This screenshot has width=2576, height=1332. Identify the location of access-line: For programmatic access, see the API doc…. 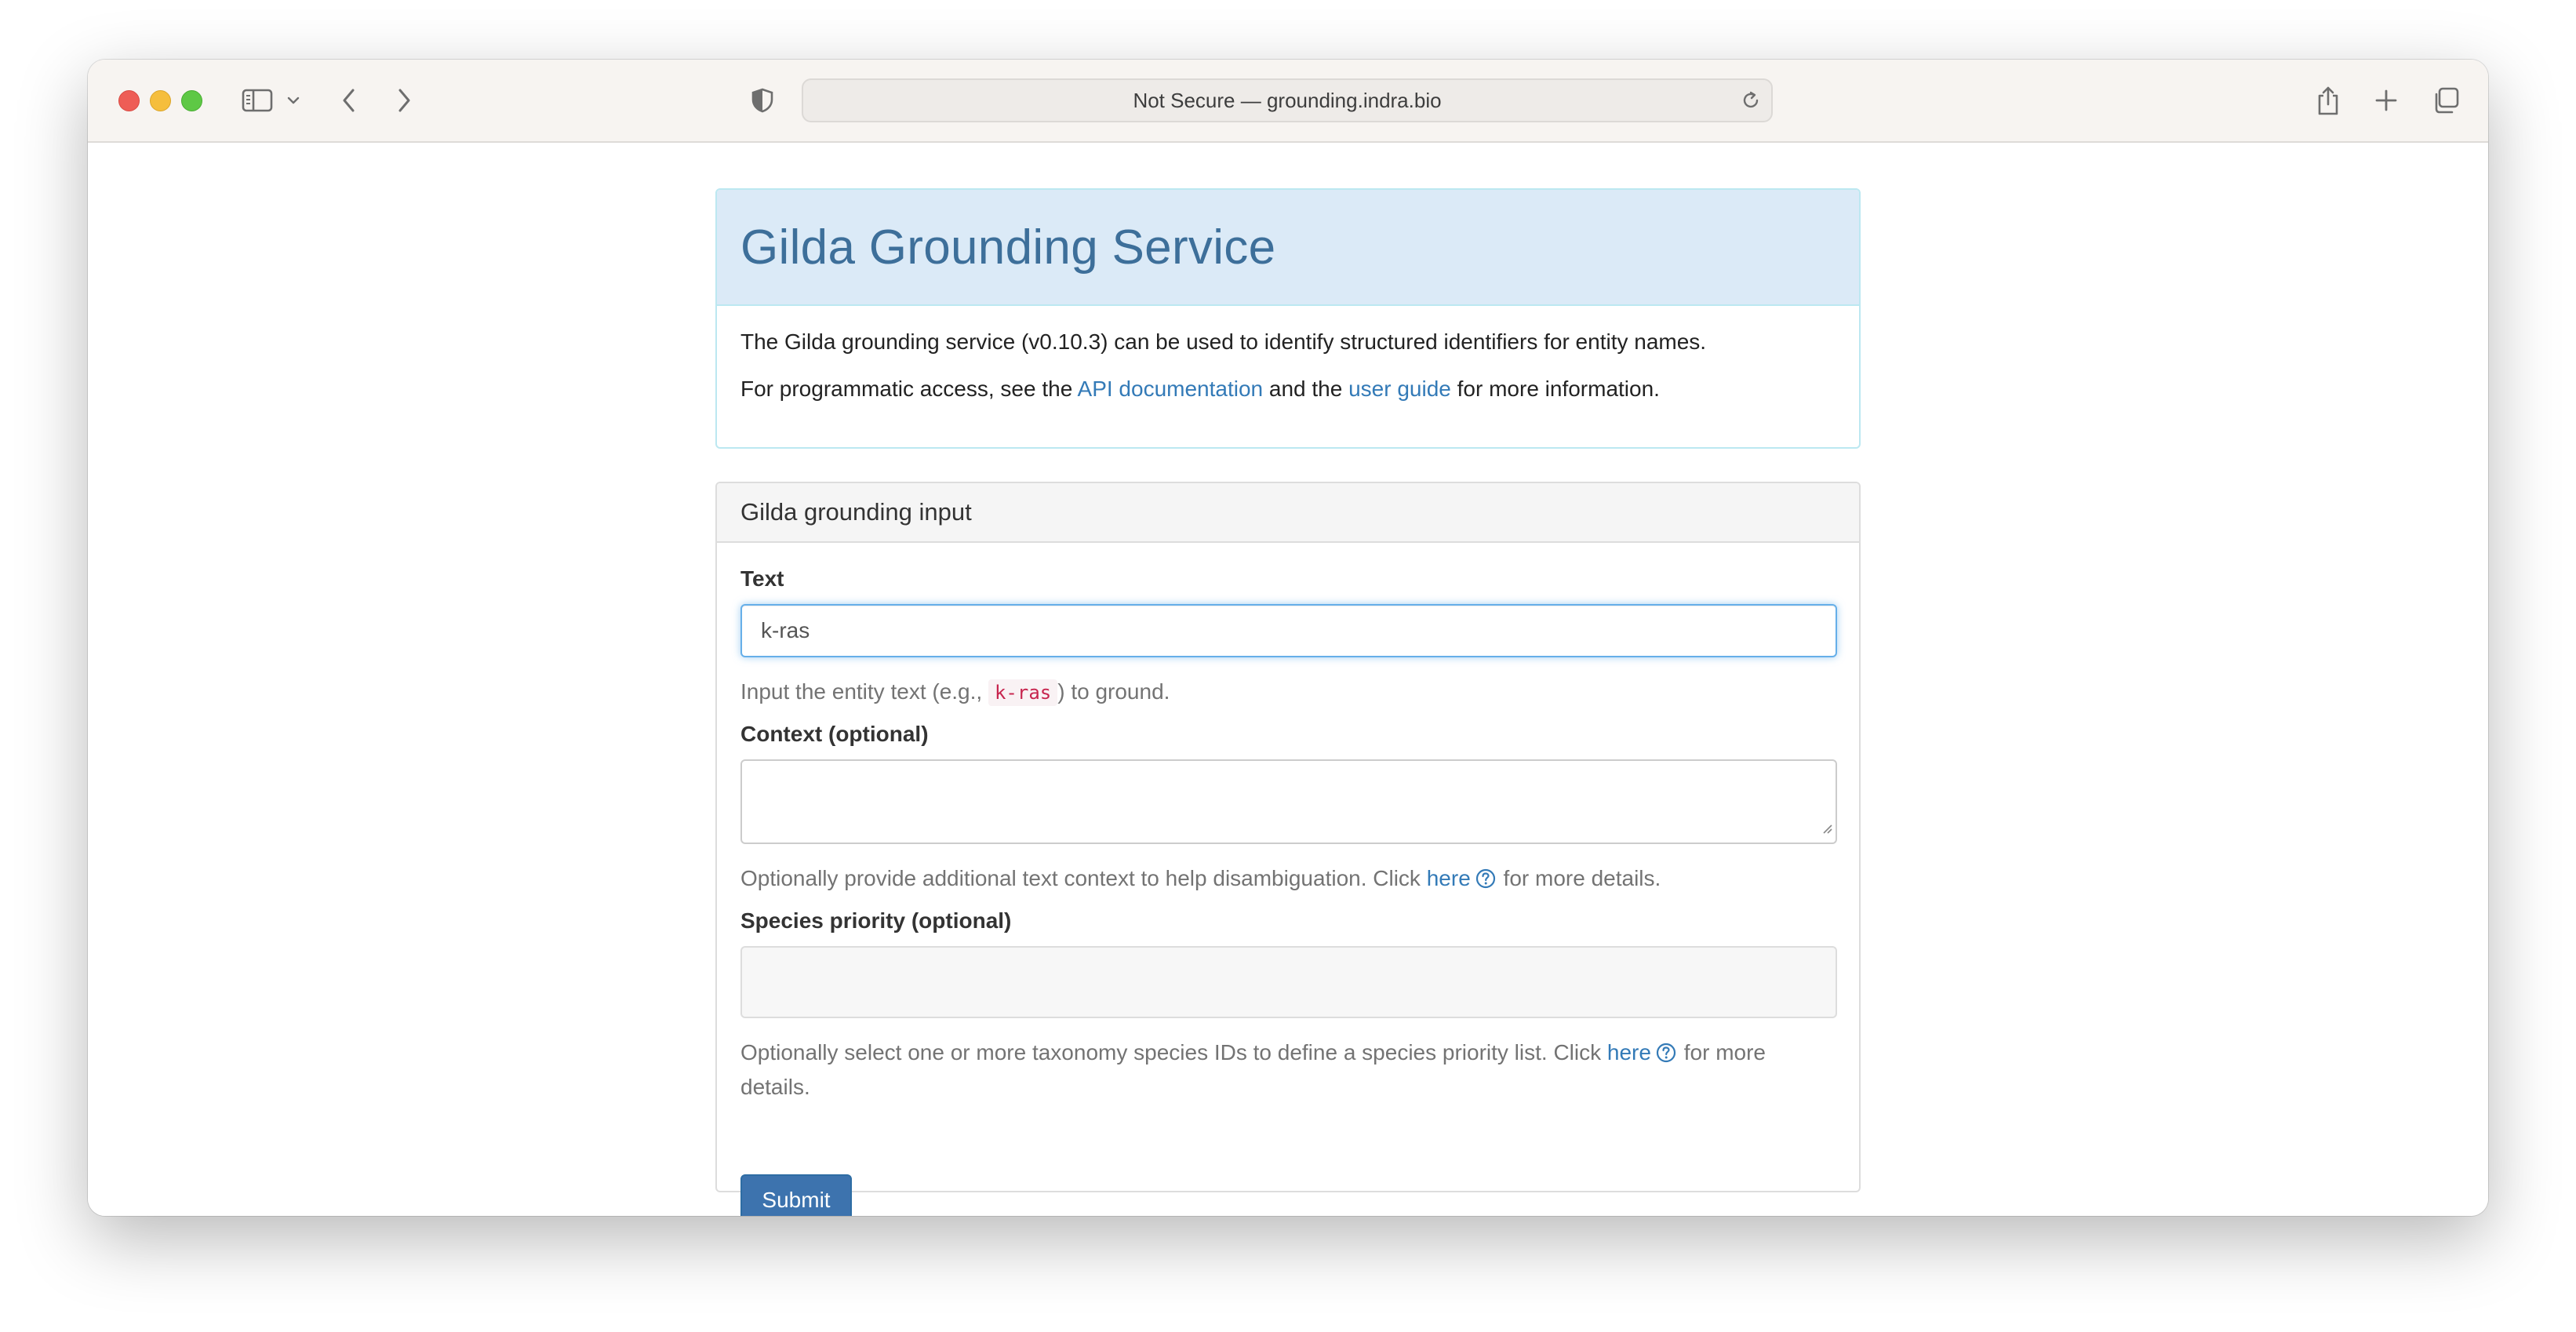
(1288, 389).